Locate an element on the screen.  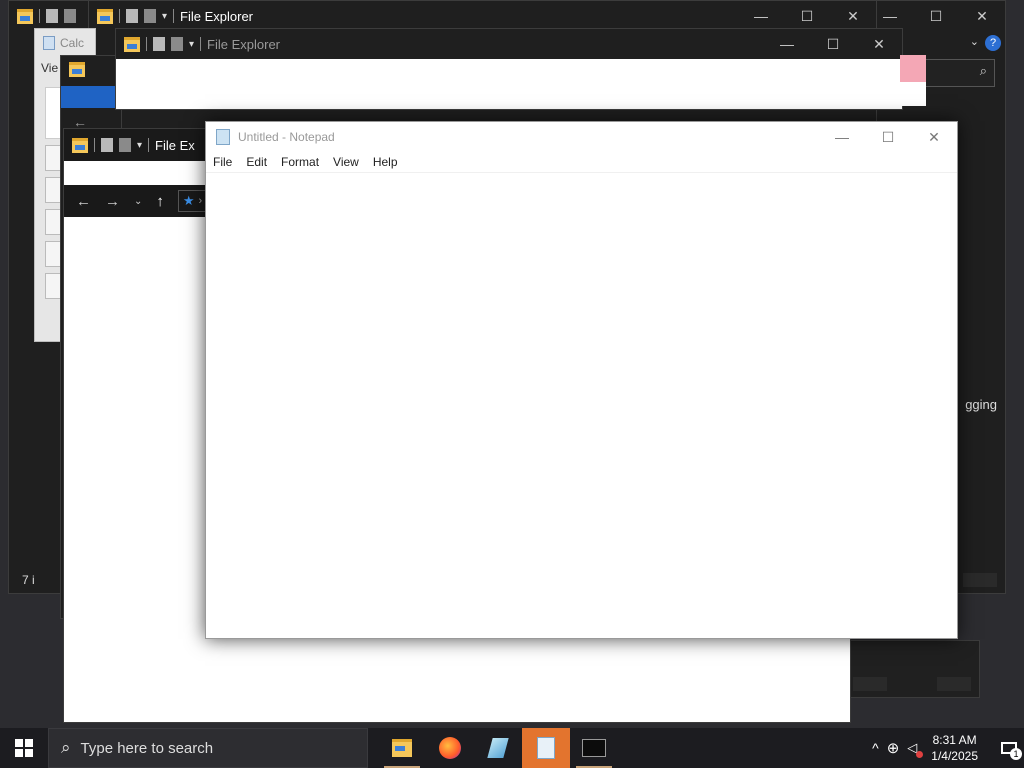
clock: 8:31 AM 1/4/2025 is located at coordinates (954, 748).